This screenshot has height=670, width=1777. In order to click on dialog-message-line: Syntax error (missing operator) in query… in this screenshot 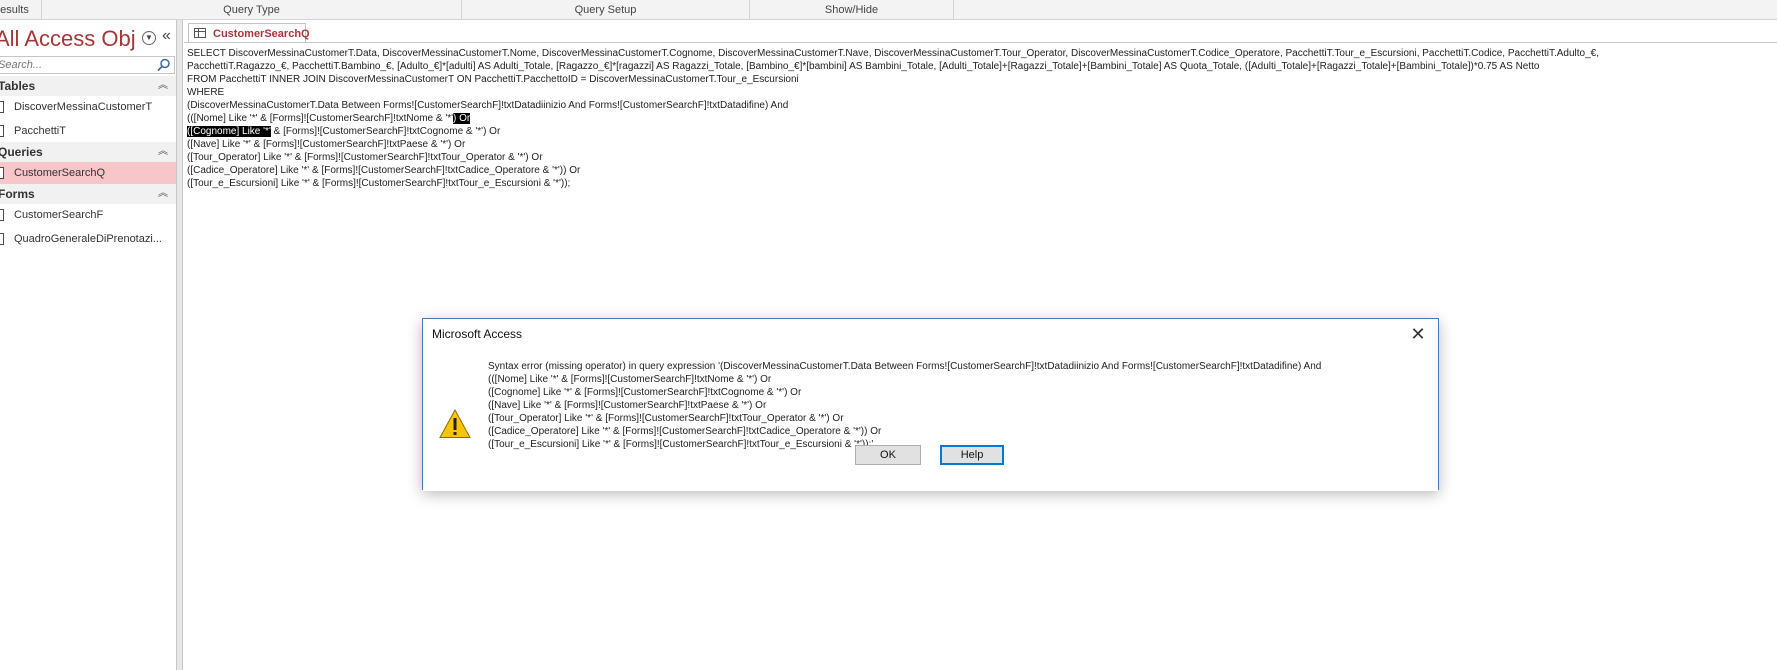, I will do `click(905, 366)`.